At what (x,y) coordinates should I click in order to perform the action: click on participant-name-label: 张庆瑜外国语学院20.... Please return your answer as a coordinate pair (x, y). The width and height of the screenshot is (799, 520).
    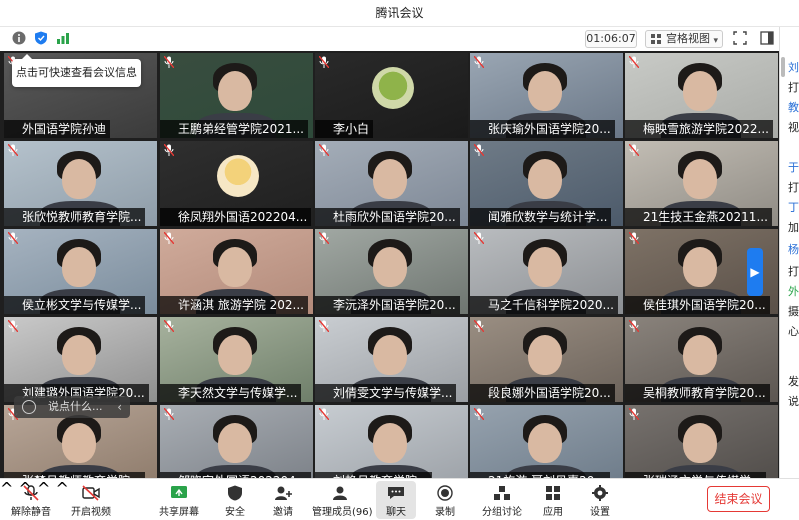
    Looking at the image, I should click on (542, 129).